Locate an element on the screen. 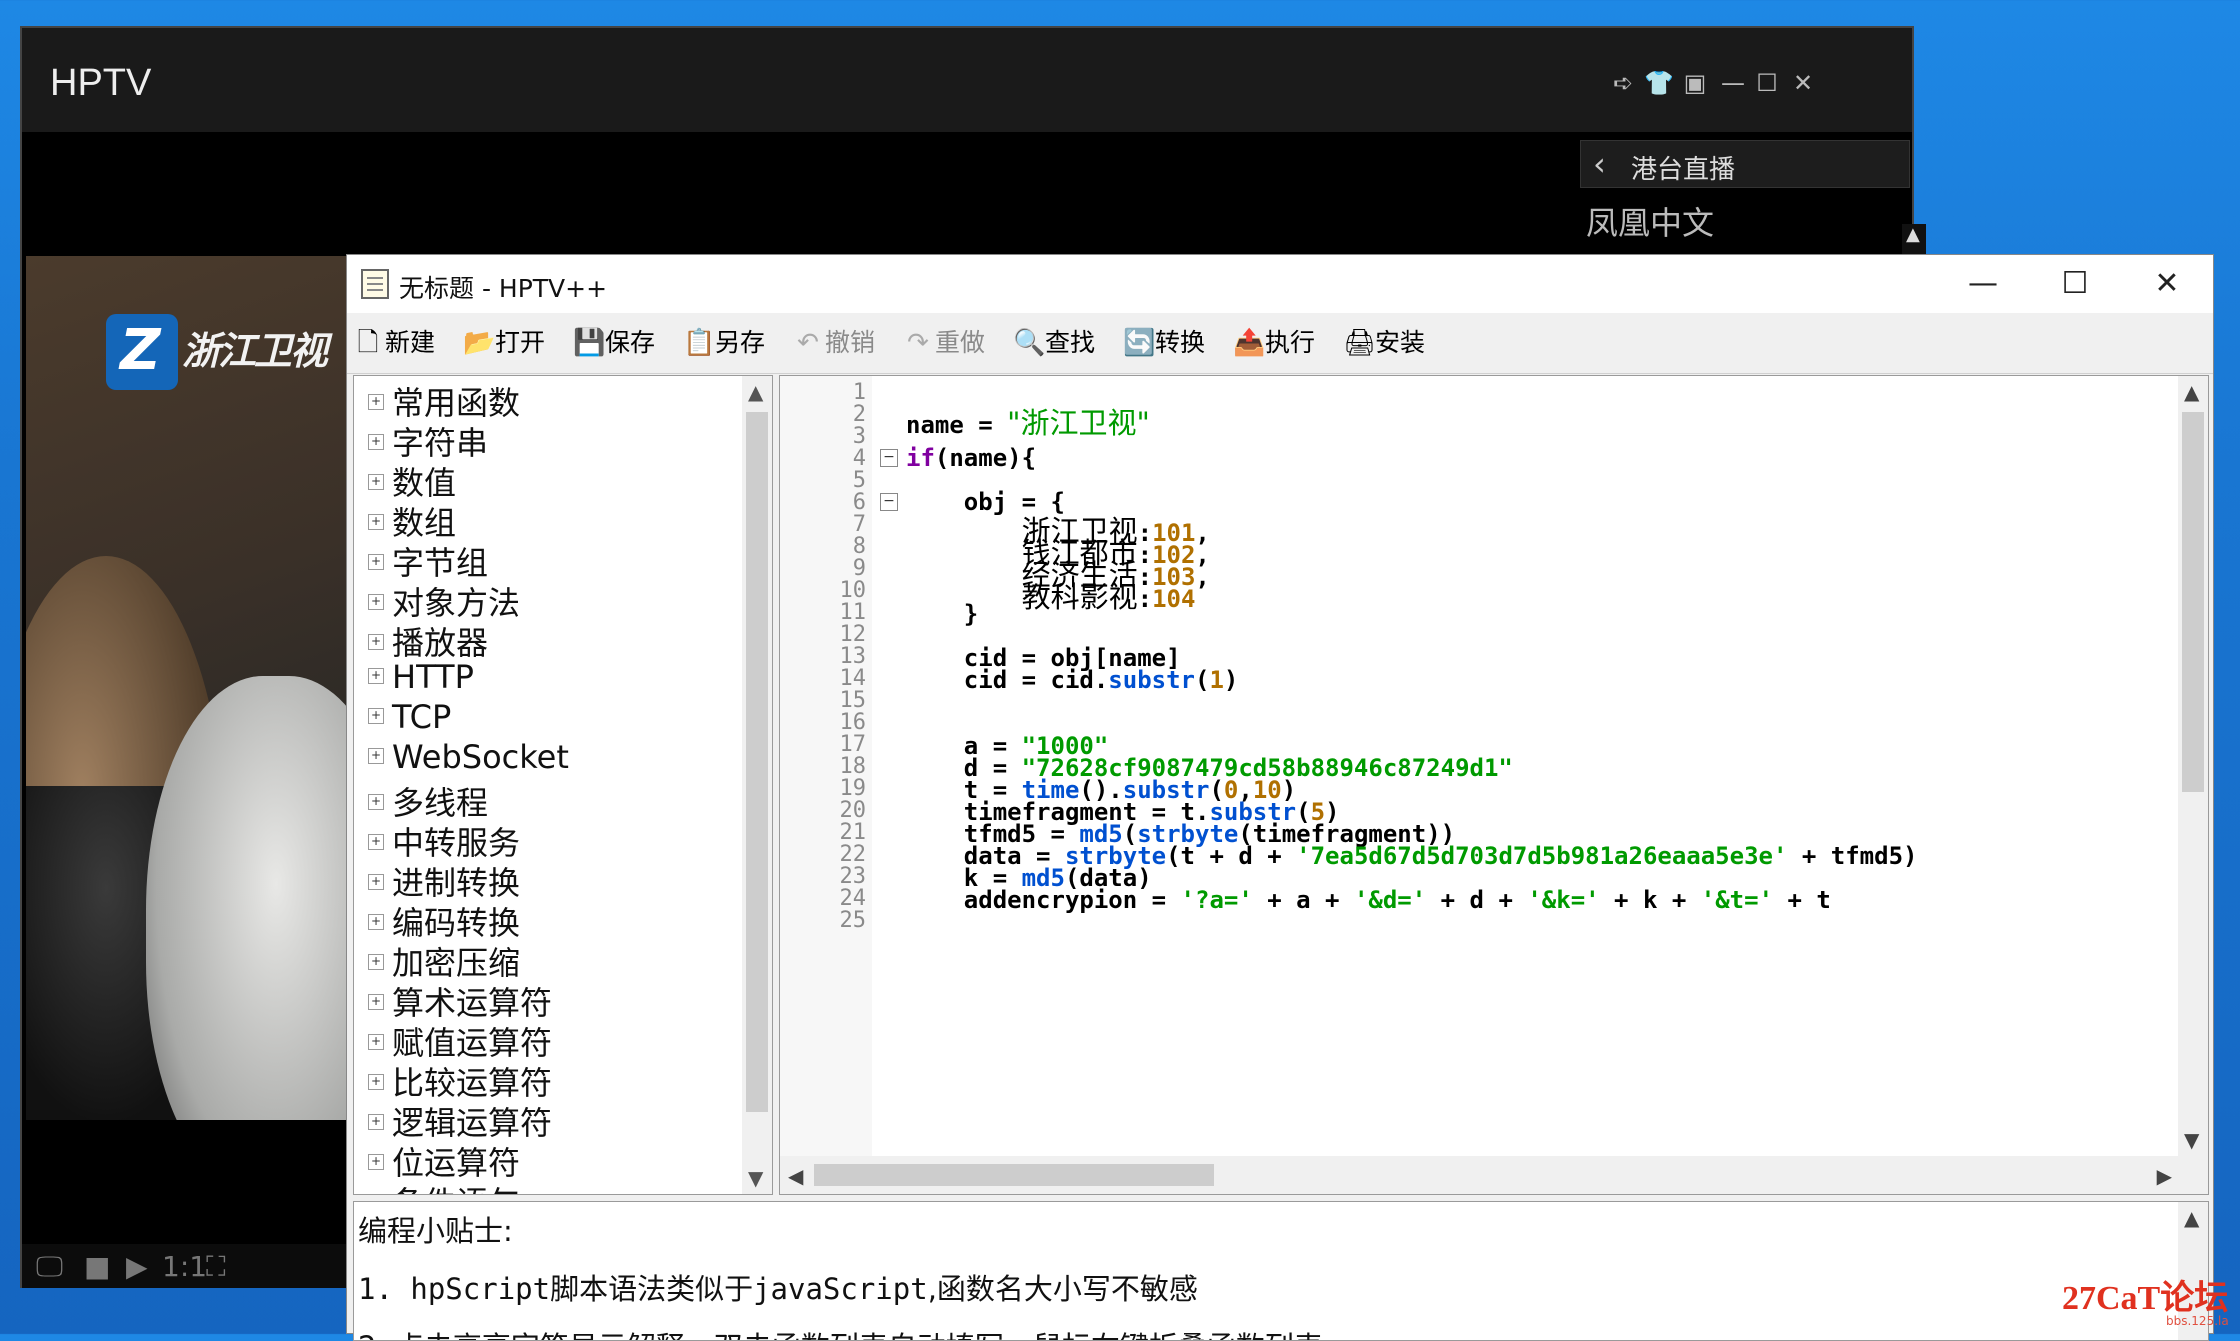 This screenshot has width=2240, height=1341. tree-item: + 位运算符 is located at coordinates (444, 1160).